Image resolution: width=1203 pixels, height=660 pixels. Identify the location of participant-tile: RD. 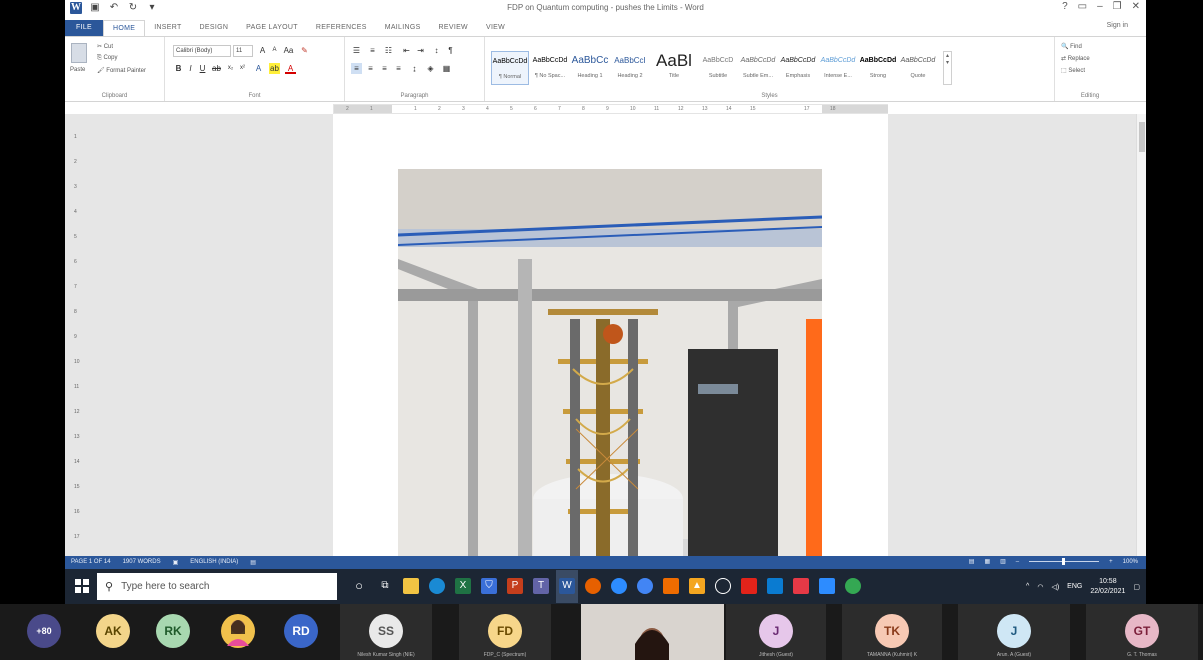
(301, 632).